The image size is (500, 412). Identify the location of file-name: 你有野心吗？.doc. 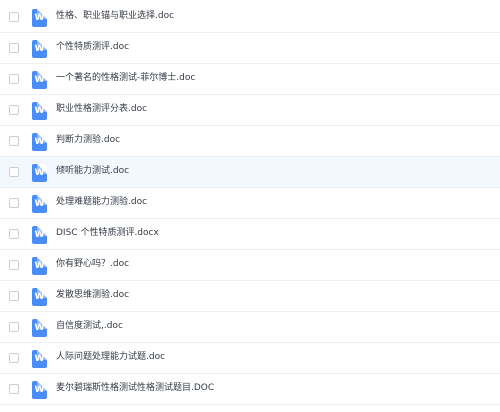
(92, 264).